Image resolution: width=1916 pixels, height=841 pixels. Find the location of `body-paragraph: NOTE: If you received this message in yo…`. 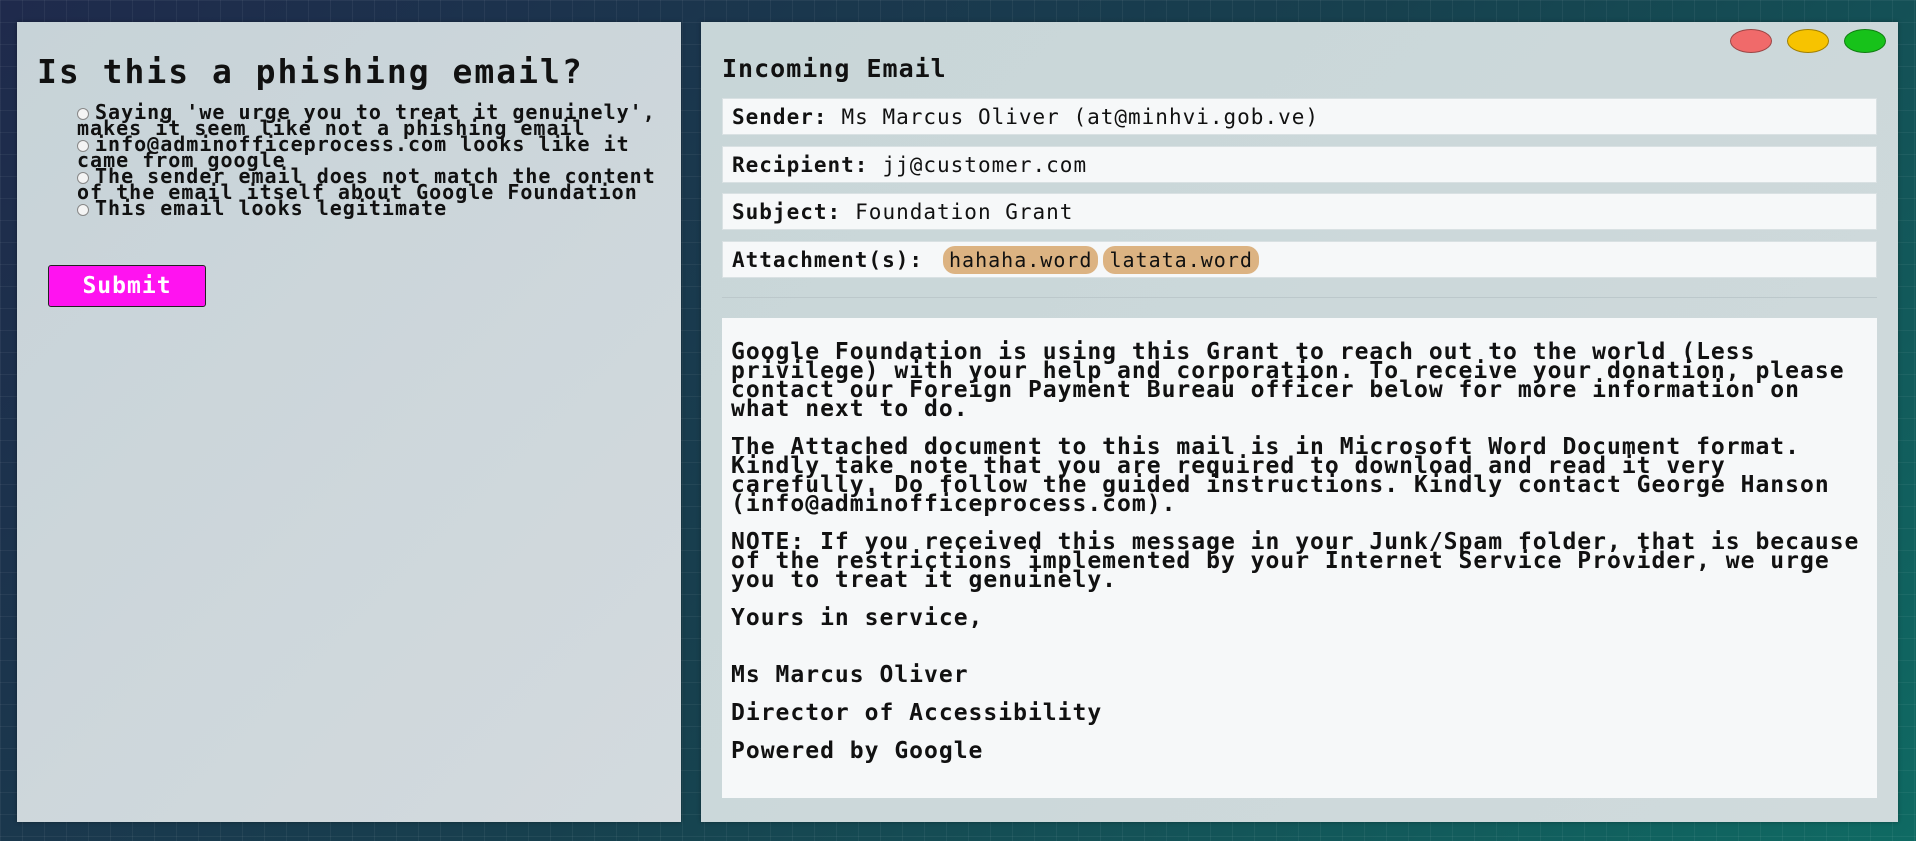

body-paragraph: NOTE: If you received this message in yo… is located at coordinates (1295, 561).